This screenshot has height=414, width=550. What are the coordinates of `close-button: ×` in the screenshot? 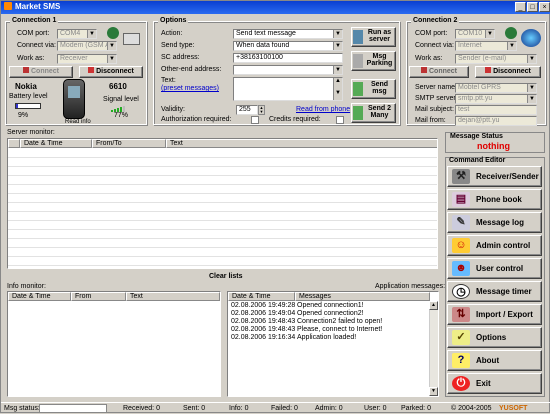 It's located at (544, 7).